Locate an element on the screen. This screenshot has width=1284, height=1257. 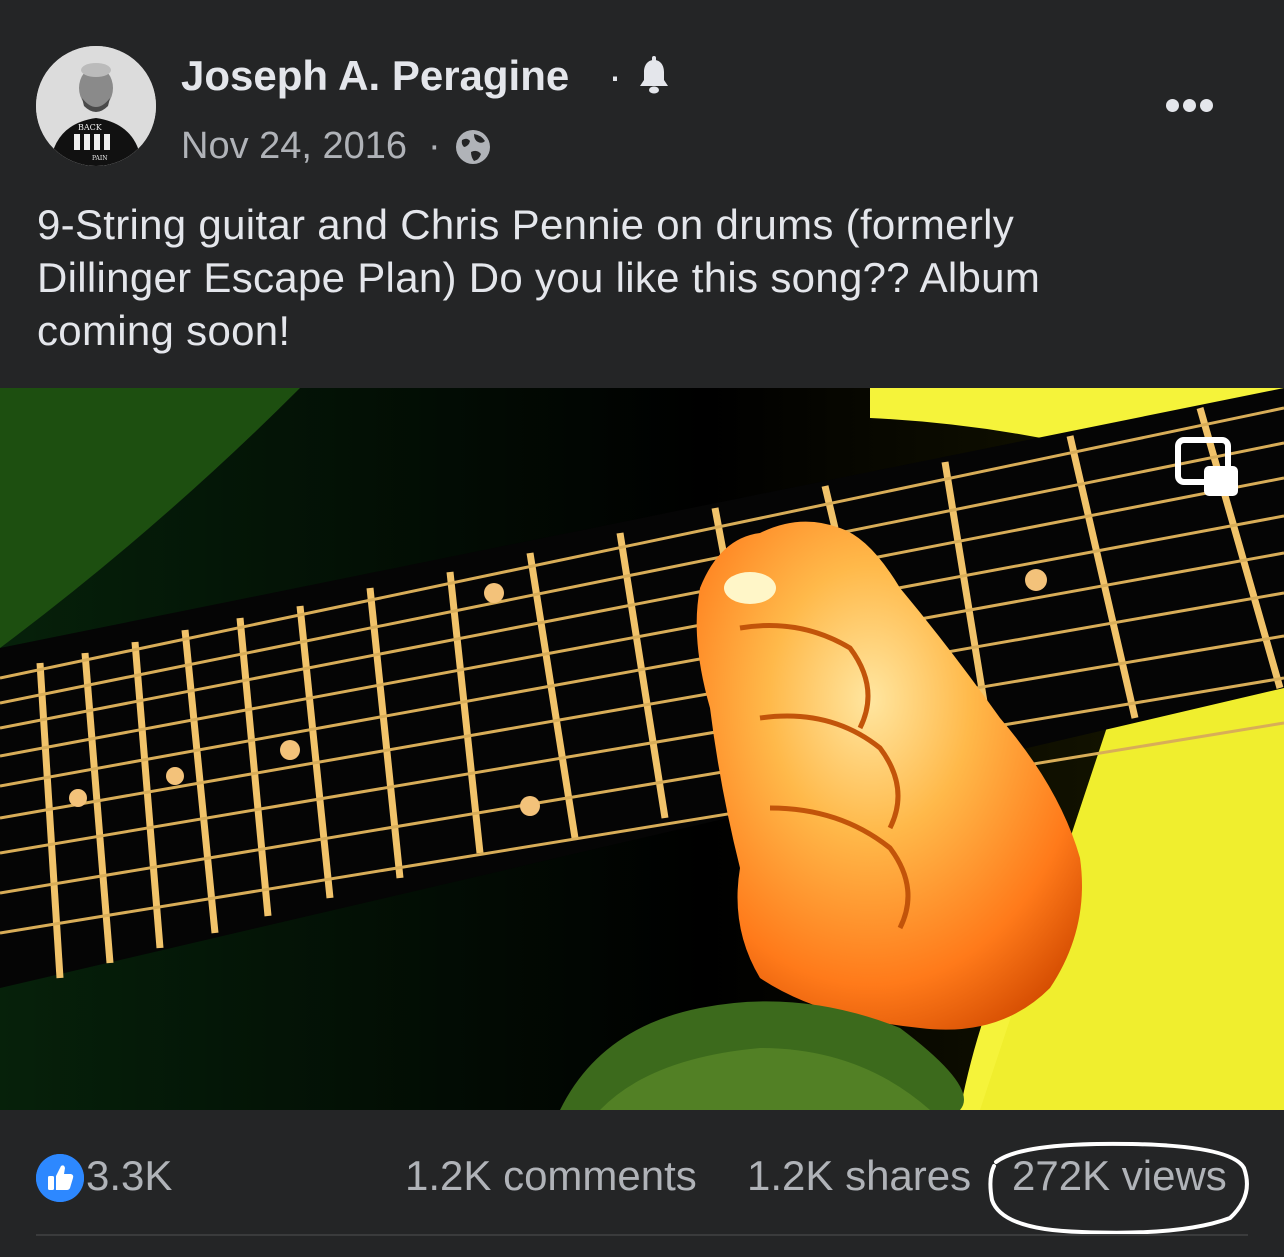
more-options-icon is located at coordinates (1194, 106).